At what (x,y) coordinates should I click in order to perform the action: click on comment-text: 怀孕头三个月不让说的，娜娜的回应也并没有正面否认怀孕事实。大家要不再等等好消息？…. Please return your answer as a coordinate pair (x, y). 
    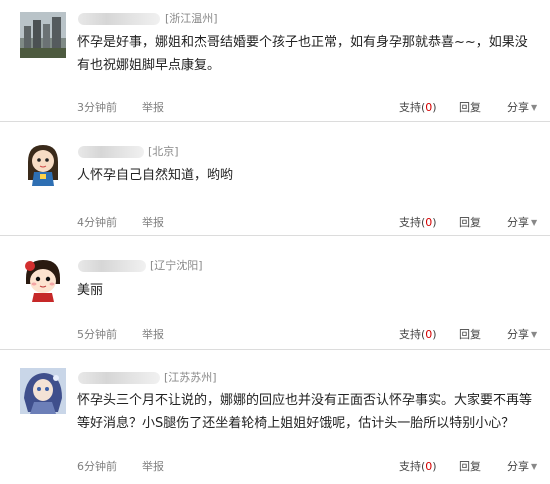
    Looking at the image, I should click on (305, 412).